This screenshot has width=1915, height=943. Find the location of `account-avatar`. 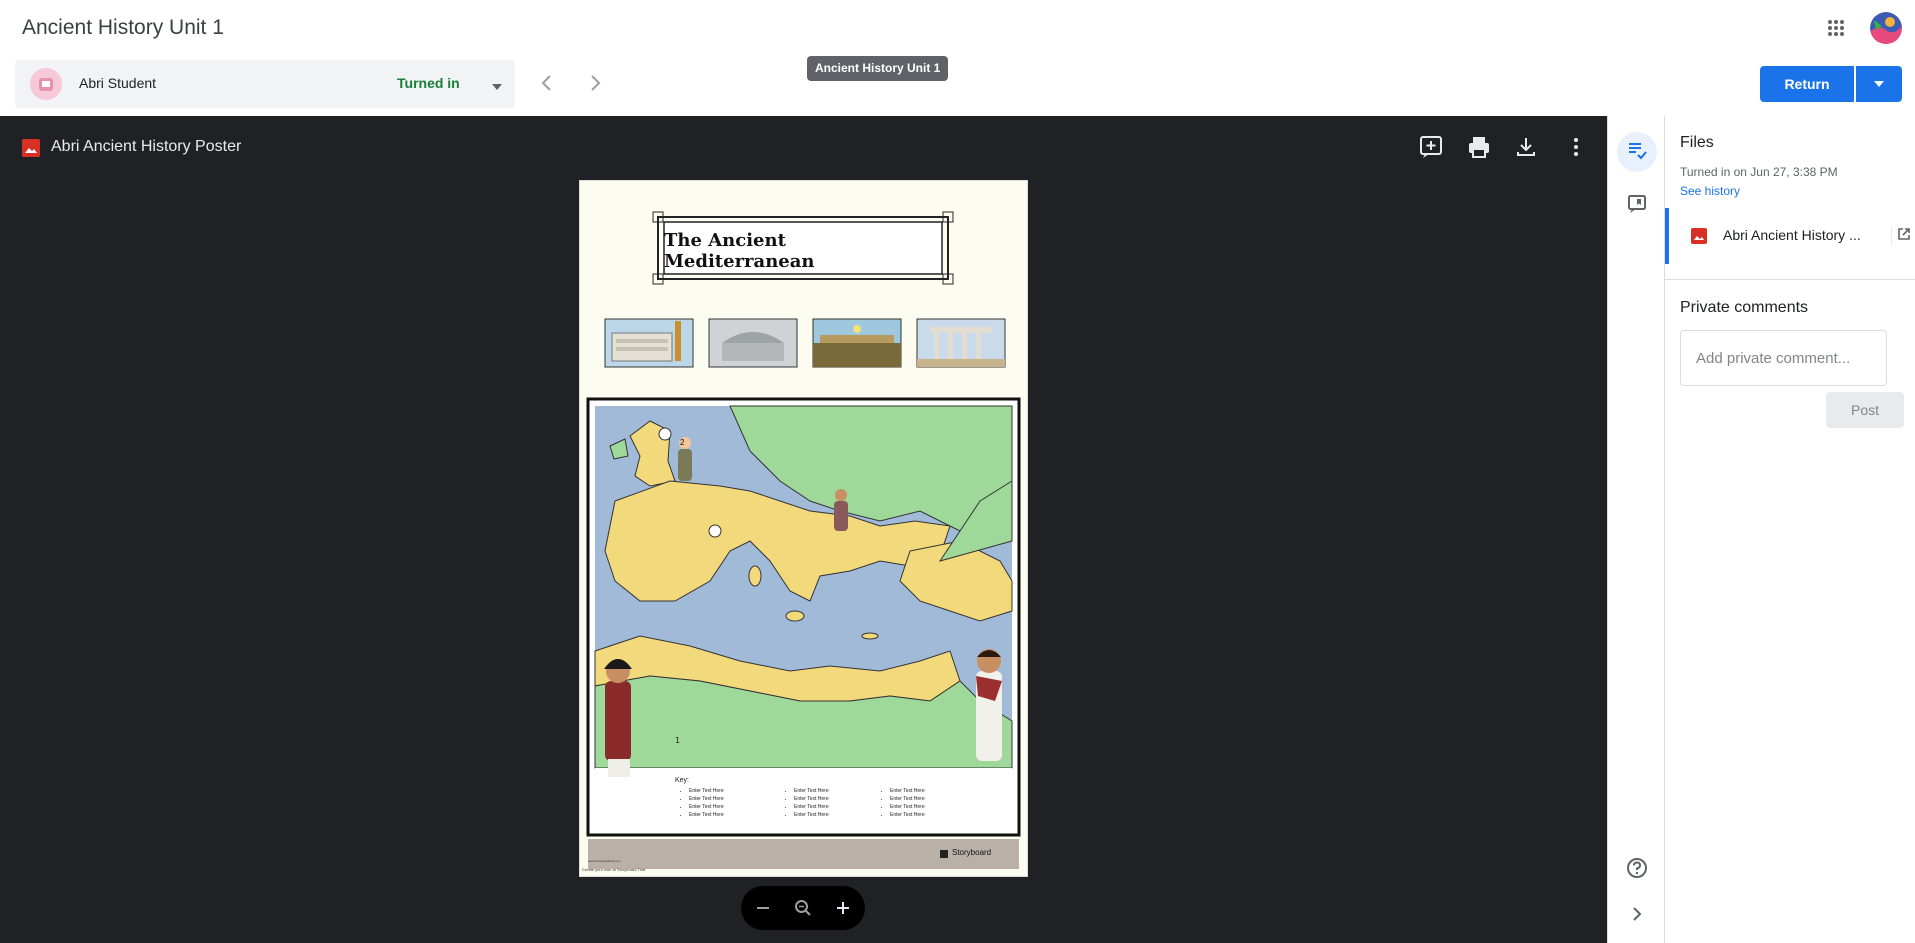

account-avatar is located at coordinates (1886, 28).